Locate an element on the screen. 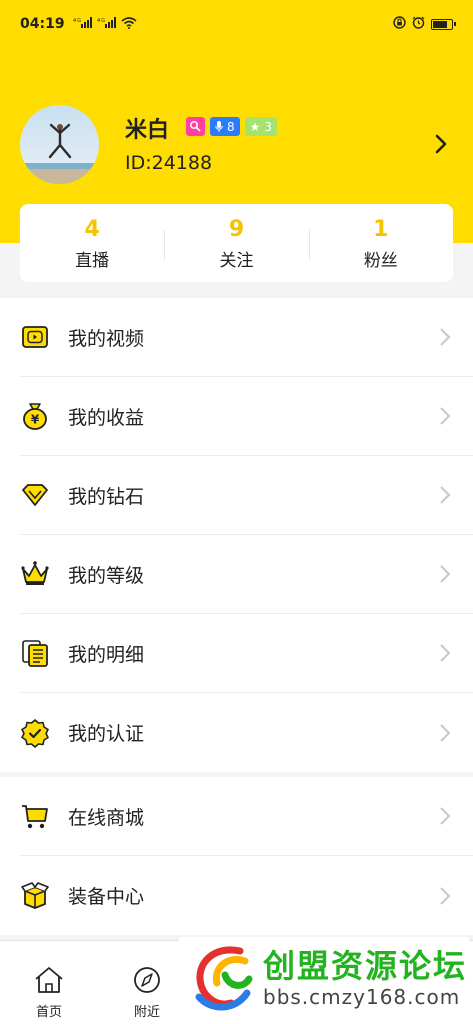  watermark-banner: 创盟资源论坛 bbs.cmzy168.com is located at coordinates (324, 978).